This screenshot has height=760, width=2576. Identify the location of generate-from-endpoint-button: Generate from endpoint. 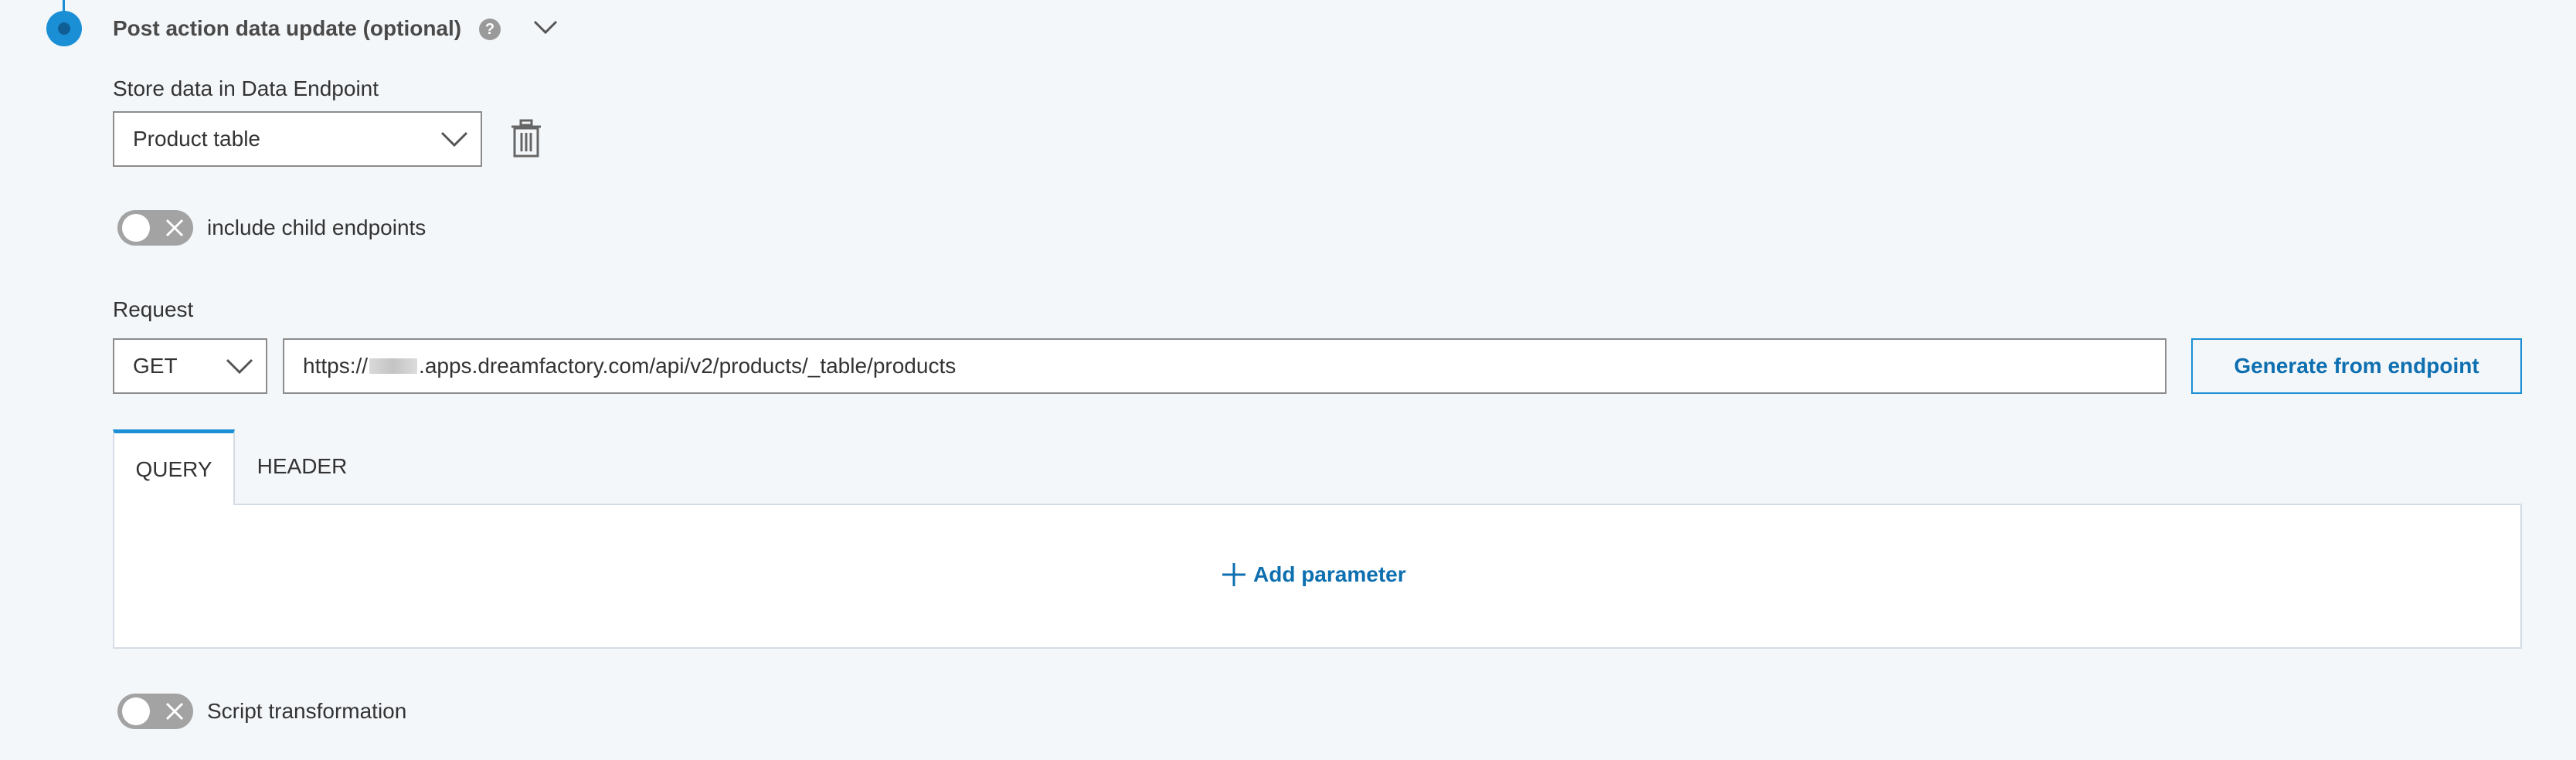
(2356, 366).